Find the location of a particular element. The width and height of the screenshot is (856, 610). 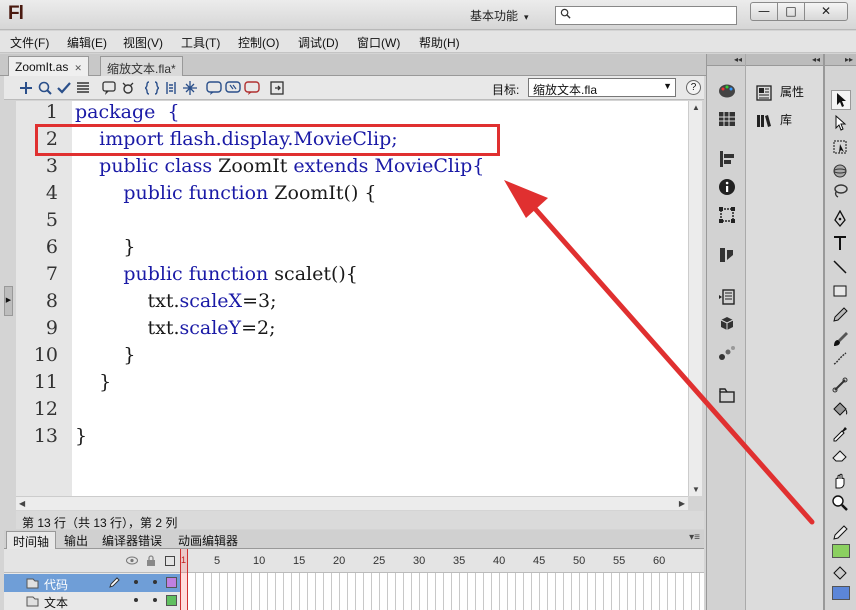

fill-color-swatch is located at coordinates (841, 593).